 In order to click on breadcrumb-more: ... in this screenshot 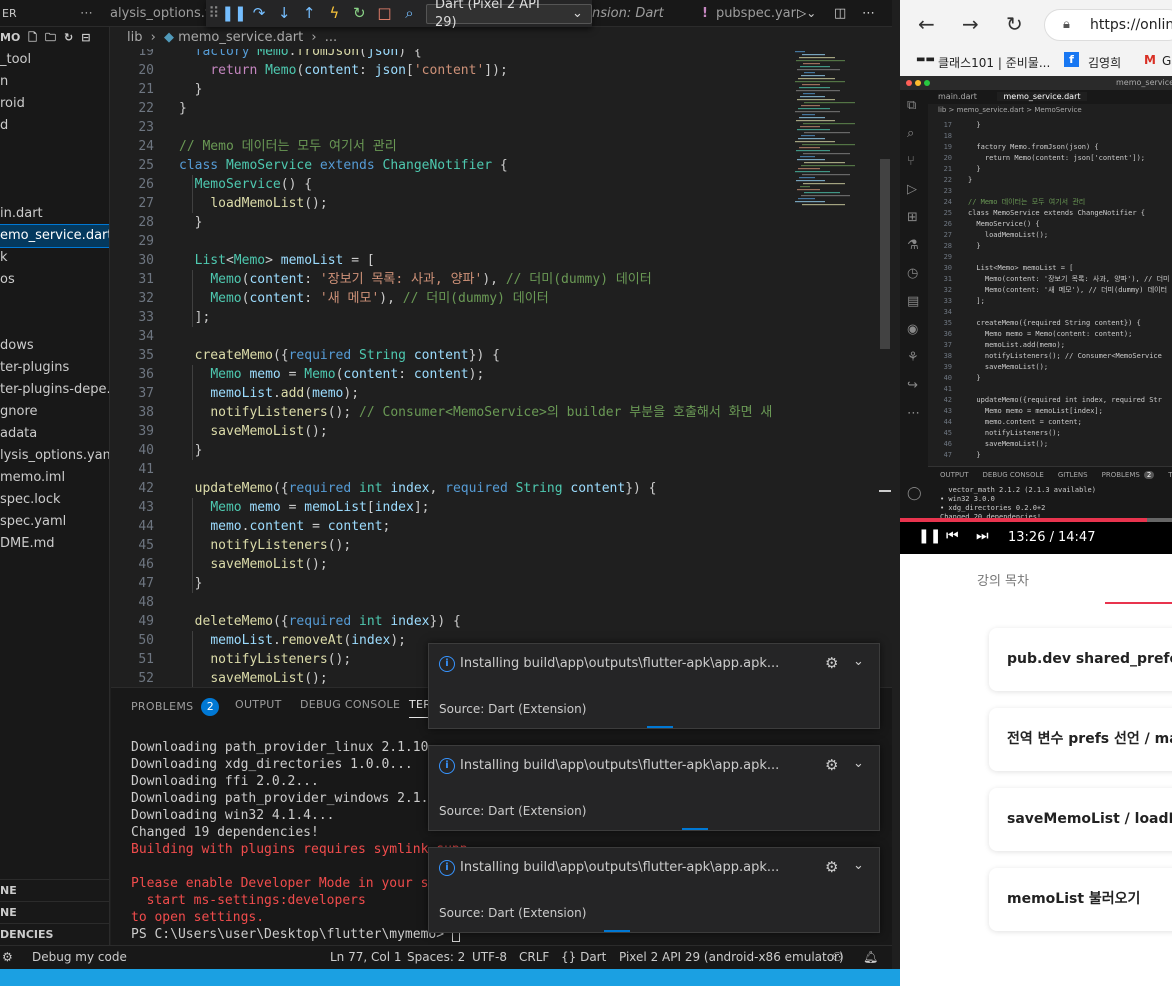, I will do `click(331, 37)`.